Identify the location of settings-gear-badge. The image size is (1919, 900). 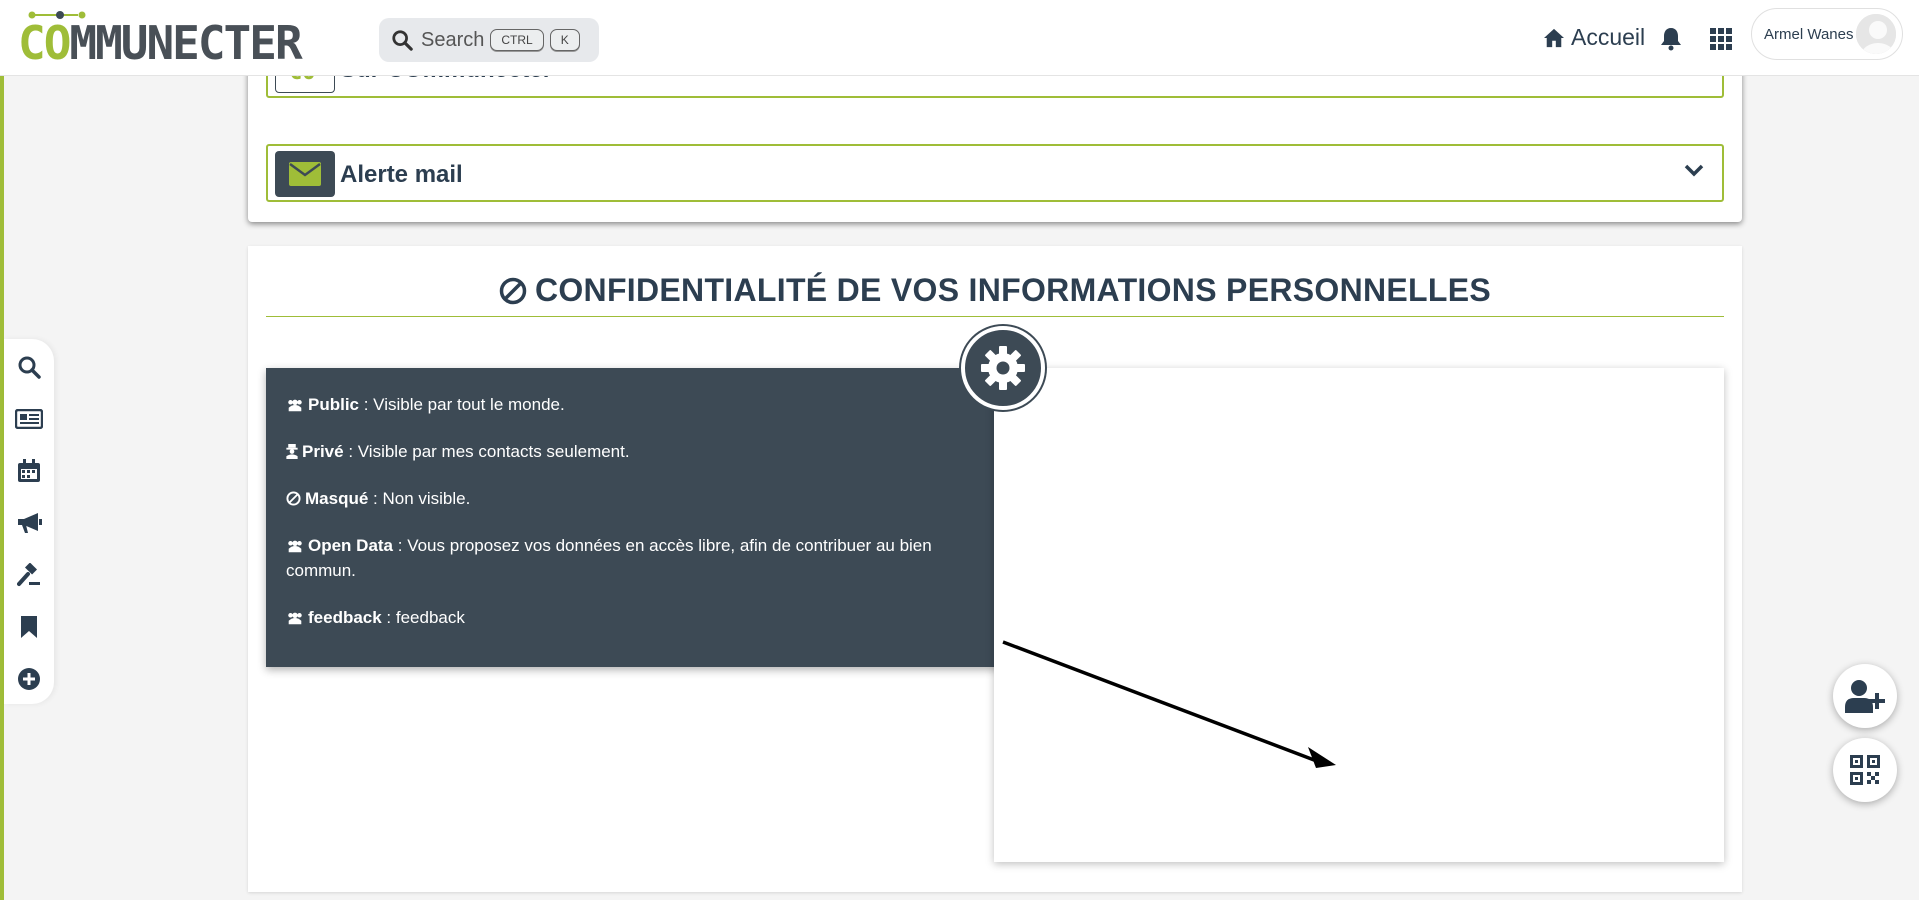
(1003, 368).